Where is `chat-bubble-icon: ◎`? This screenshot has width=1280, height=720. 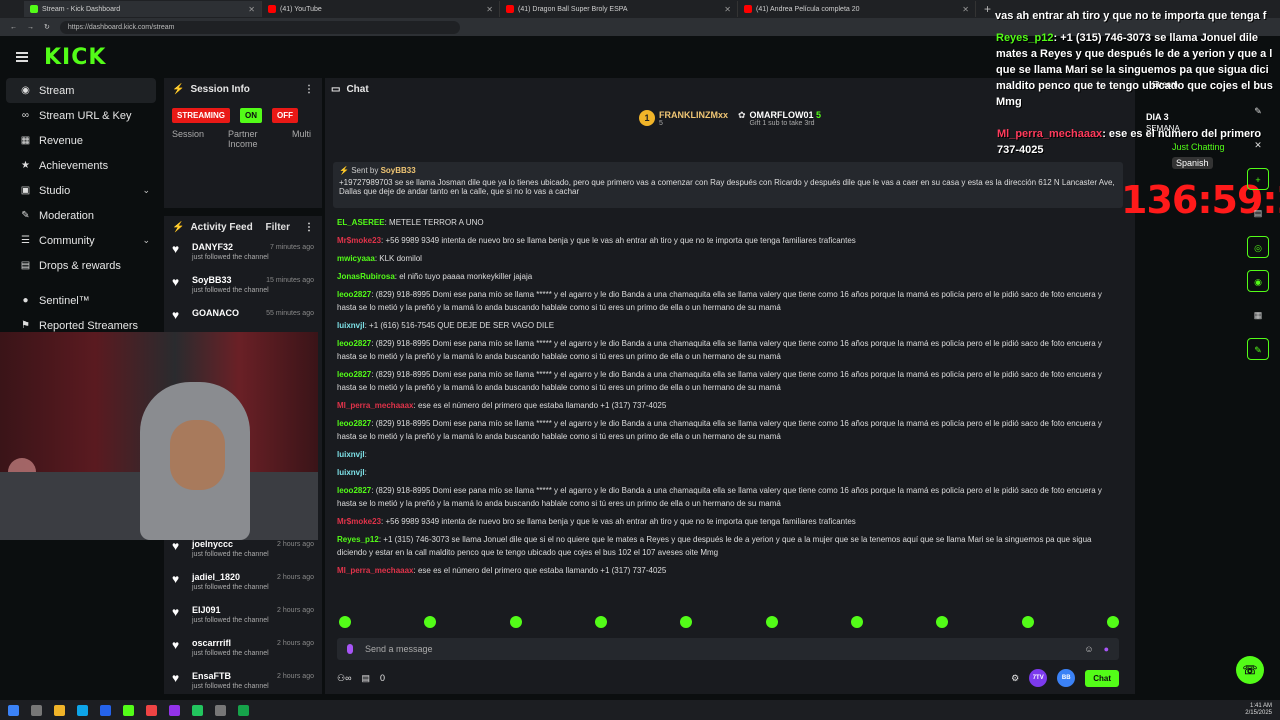 chat-bubble-icon: ◎ is located at coordinates (1258, 247).